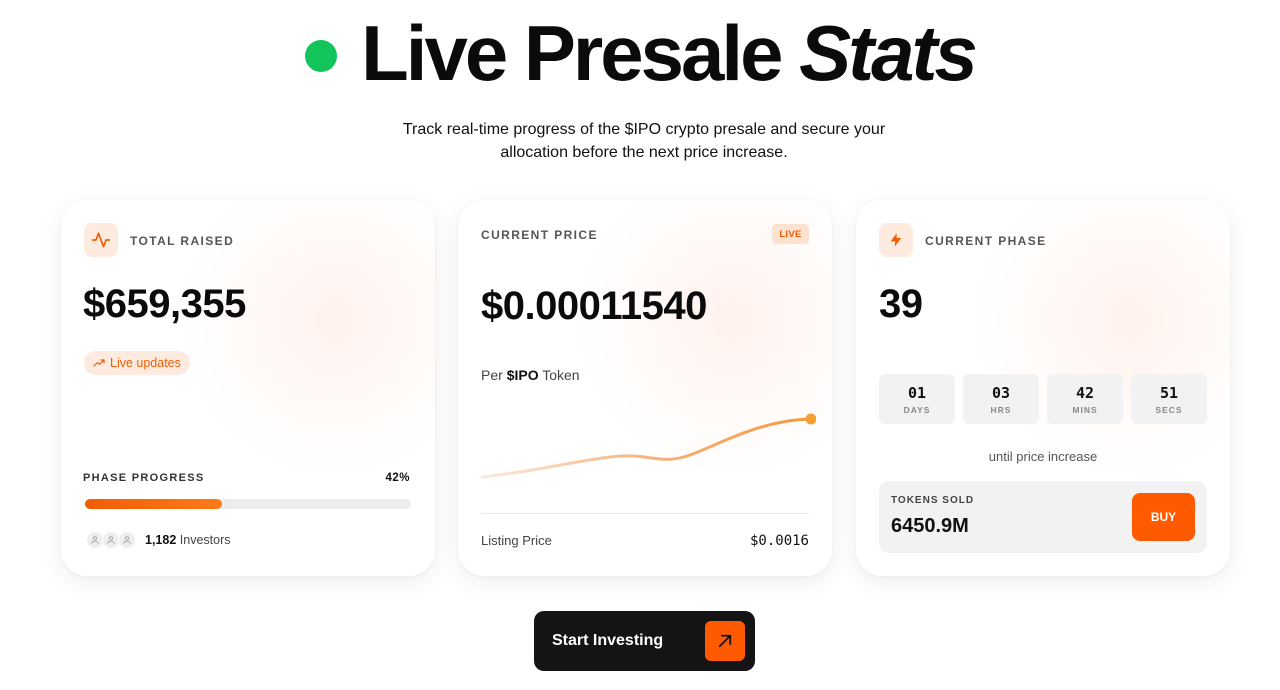 The width and height of the screenshot is (1280, 690). Describe the element at coordinates (522, 375) in the screenshot. I see `per-token-symbol: $IPO` at that location.